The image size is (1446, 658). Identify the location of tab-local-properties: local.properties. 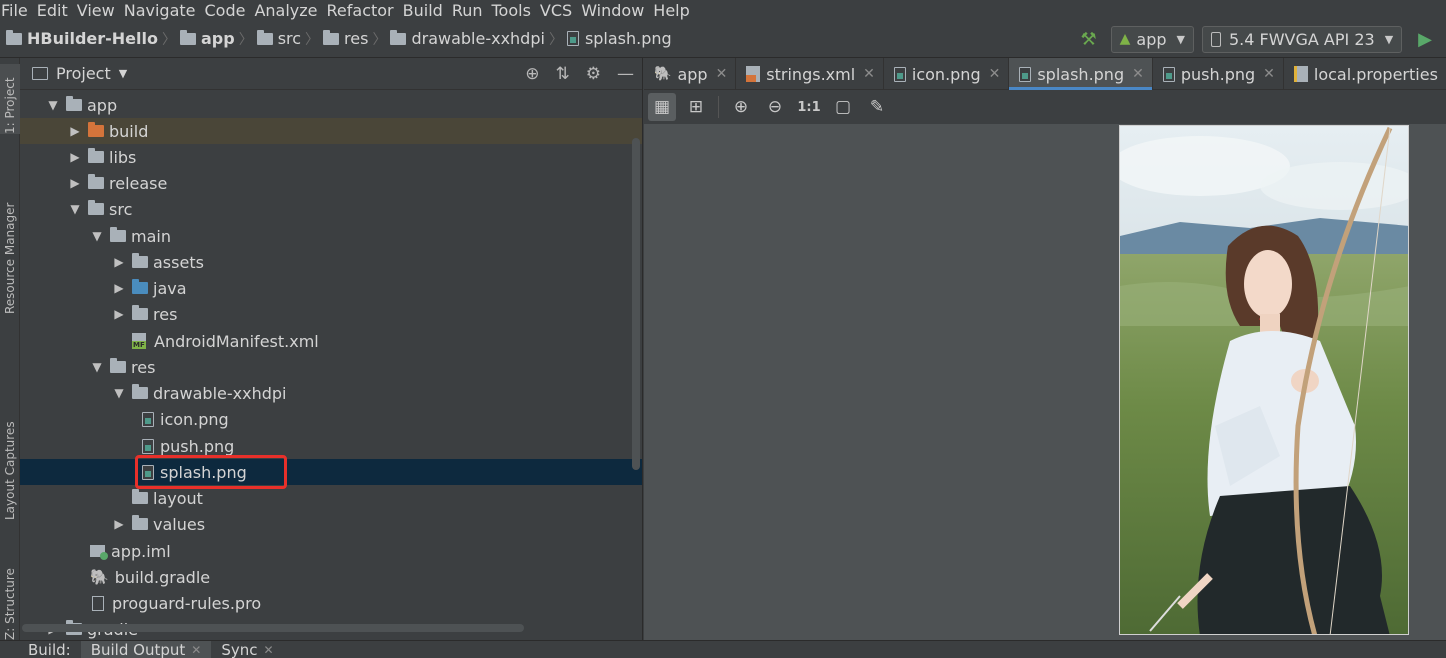
(1365, 74).